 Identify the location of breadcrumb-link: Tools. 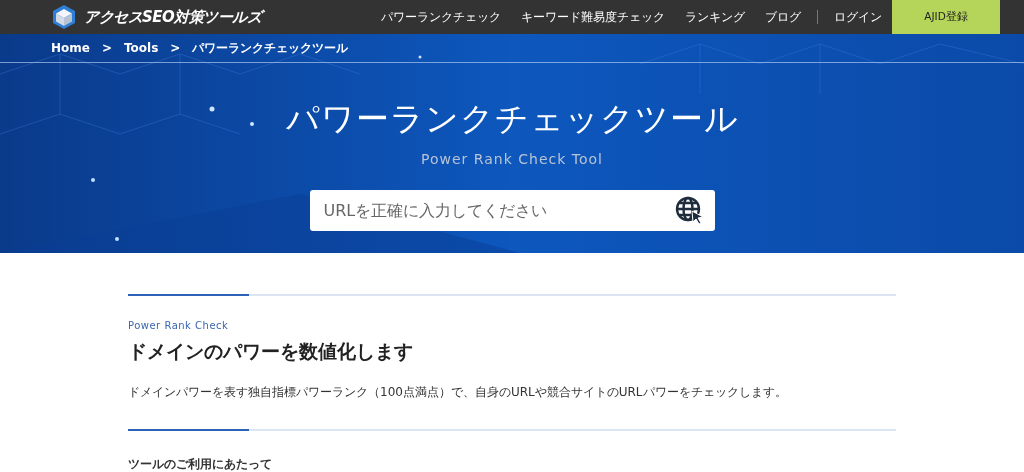
(141, 48).